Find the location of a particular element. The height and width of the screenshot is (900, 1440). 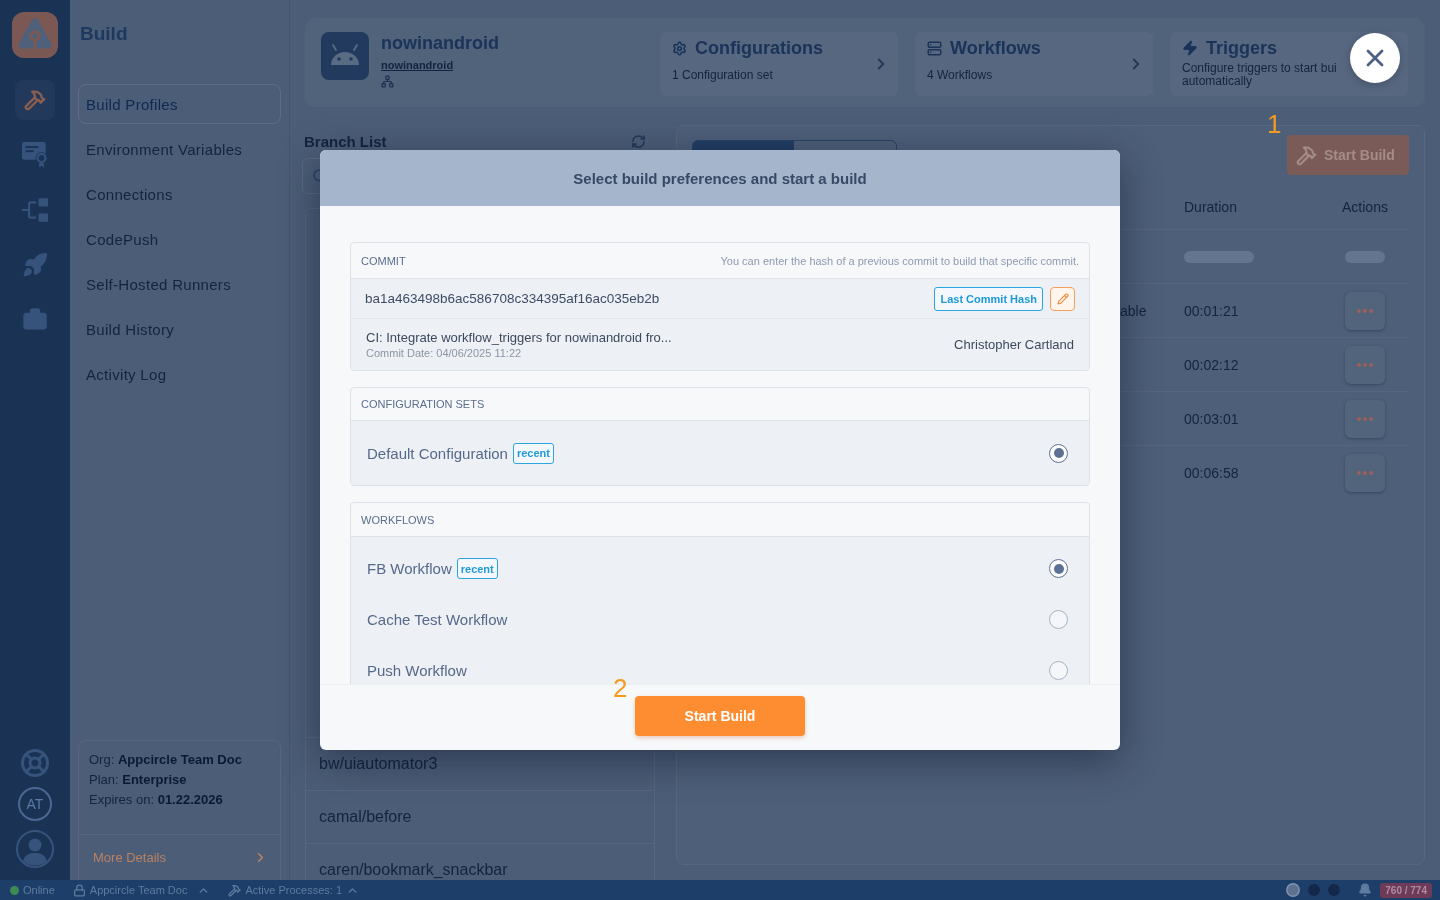

org-info-line: Plan: Enterprise is located at coordinates (138, 780).